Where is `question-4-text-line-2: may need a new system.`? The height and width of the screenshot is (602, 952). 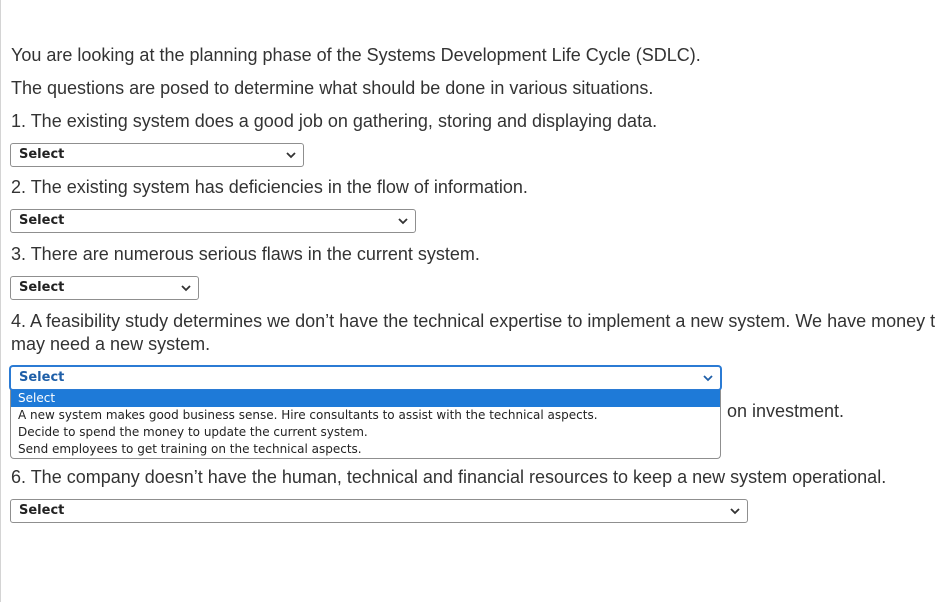
question-4-text-line-2: may need a new system. is located at coordinates (111, 344).